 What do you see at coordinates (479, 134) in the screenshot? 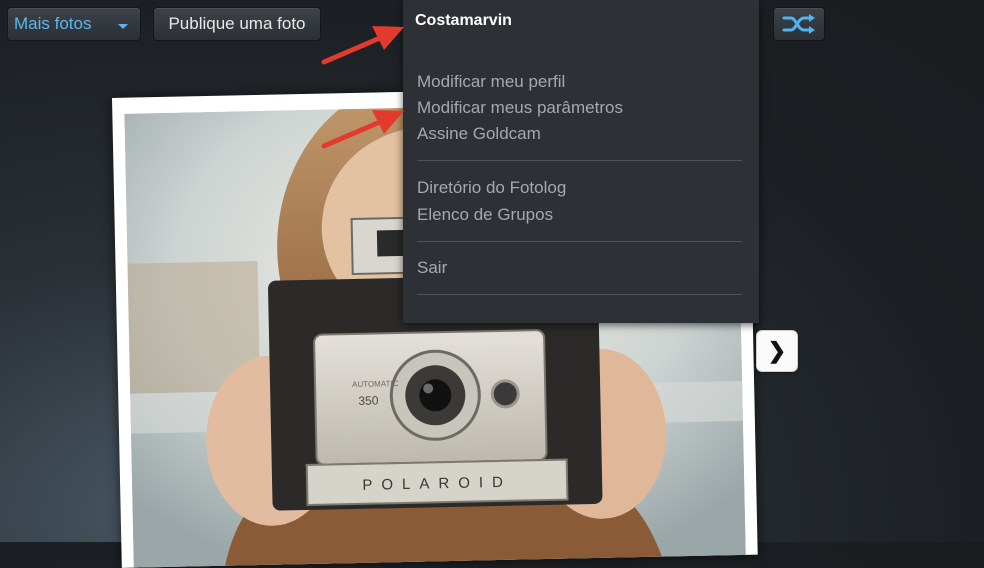
I see `menu-item-subscribe-goldcam: Assine Goldcam` at bounding box center [479, 134].